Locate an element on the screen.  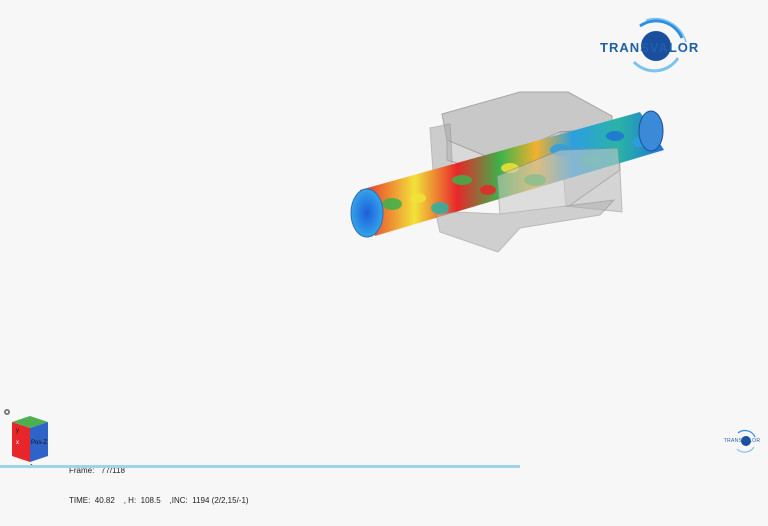
mini-transvalor-logo: TRANSVALOR is located at coordinates (742, 442).